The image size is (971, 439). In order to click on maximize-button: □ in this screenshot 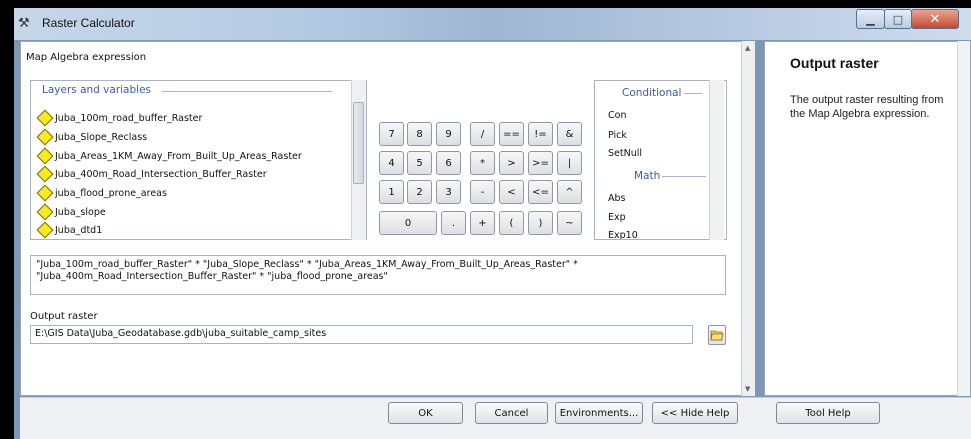, I will do `click(898, 19)`.